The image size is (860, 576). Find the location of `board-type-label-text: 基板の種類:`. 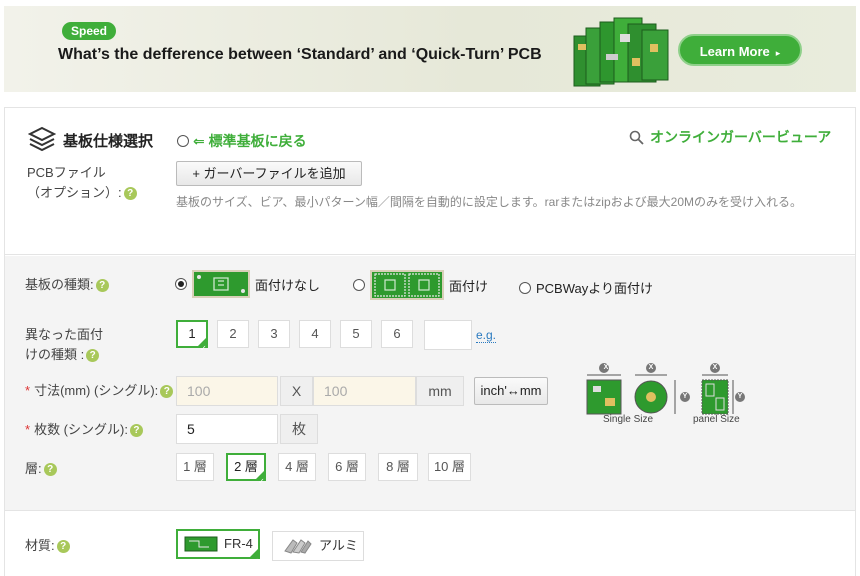

board-type-label-text: 基板の種類: is located at coordinates (59, 284).